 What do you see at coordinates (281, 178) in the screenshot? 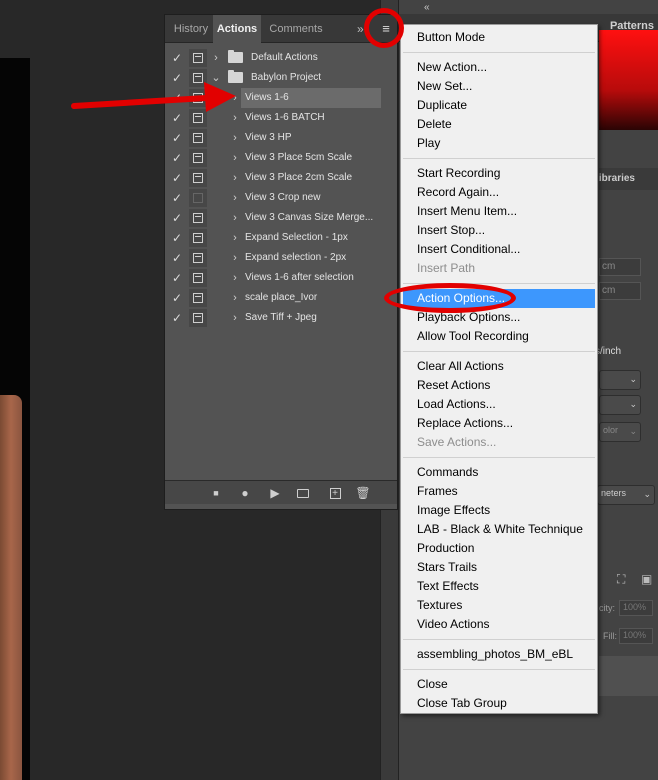
I see `action-row: ✓ › View 3 Place 2cm Scale` at bounding box center [281, 178].